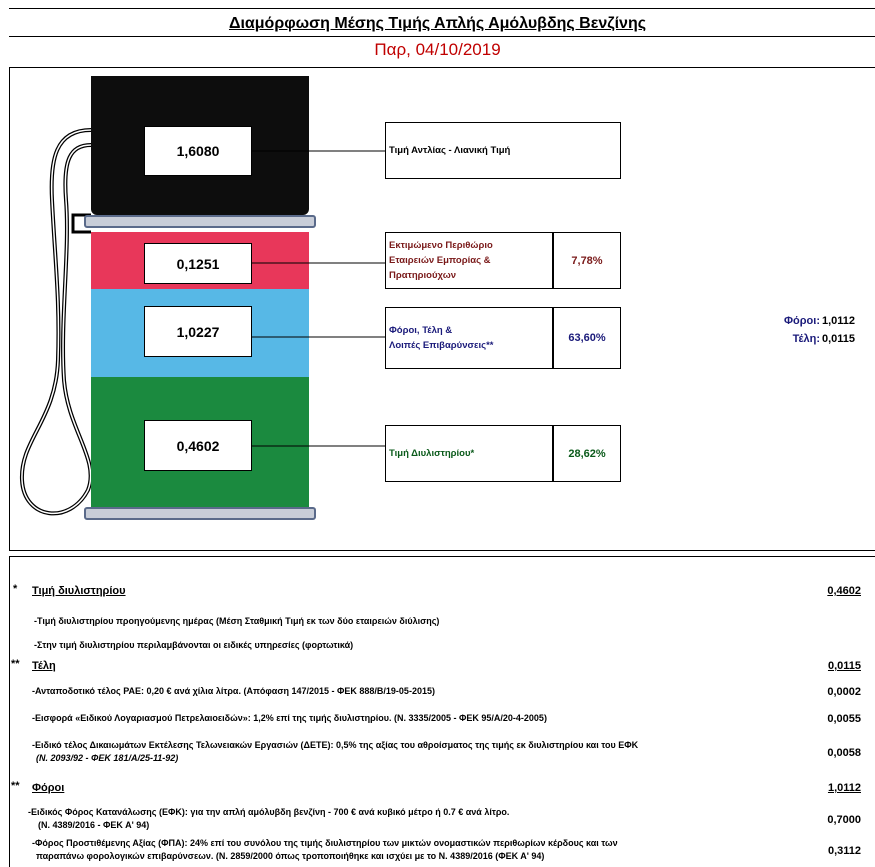  I want to click on taxes-section-value: 1,0112, so click(844, 788).